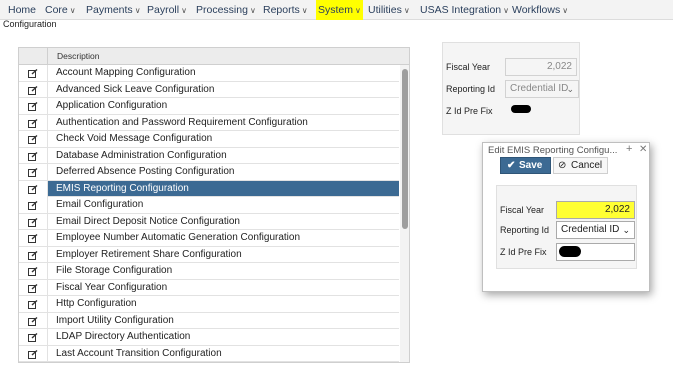 The height and width of the screenshot is (367, 673). Describe the element at coordinates (469, 111) in the screenshot. I see `z-id-prefix-label: Z Id Pre Fix` at that location.